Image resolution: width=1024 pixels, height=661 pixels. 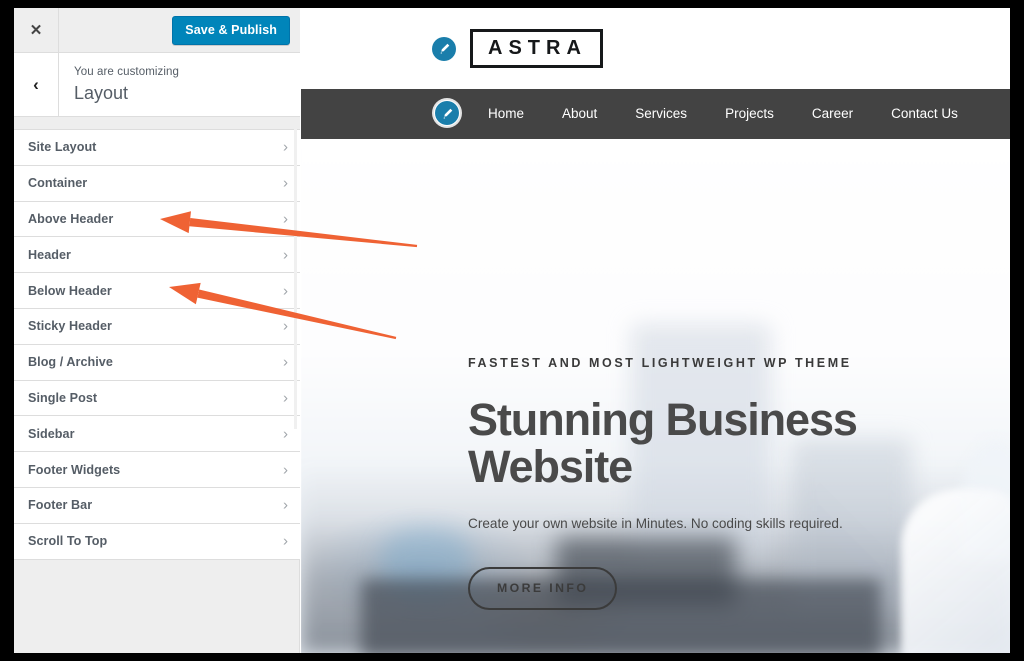 I want to click on sidebar-item-below-header: Below Header ›, so click(x=157, y=291).